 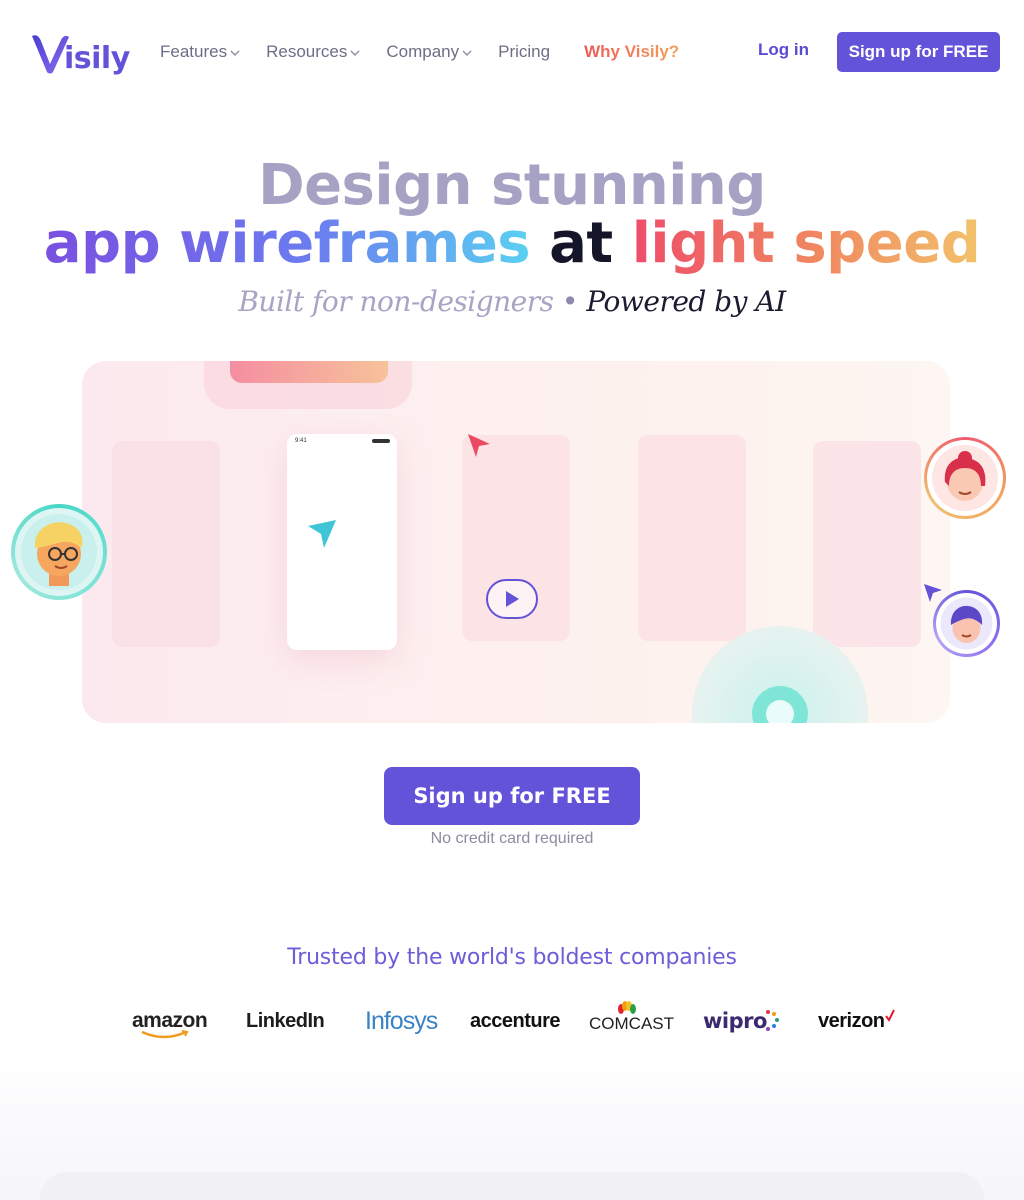 What do you see at coordinates (342, 542) in the screenshot?
I see `phone-mockup: 9:41` at bounding box center [342, 542].